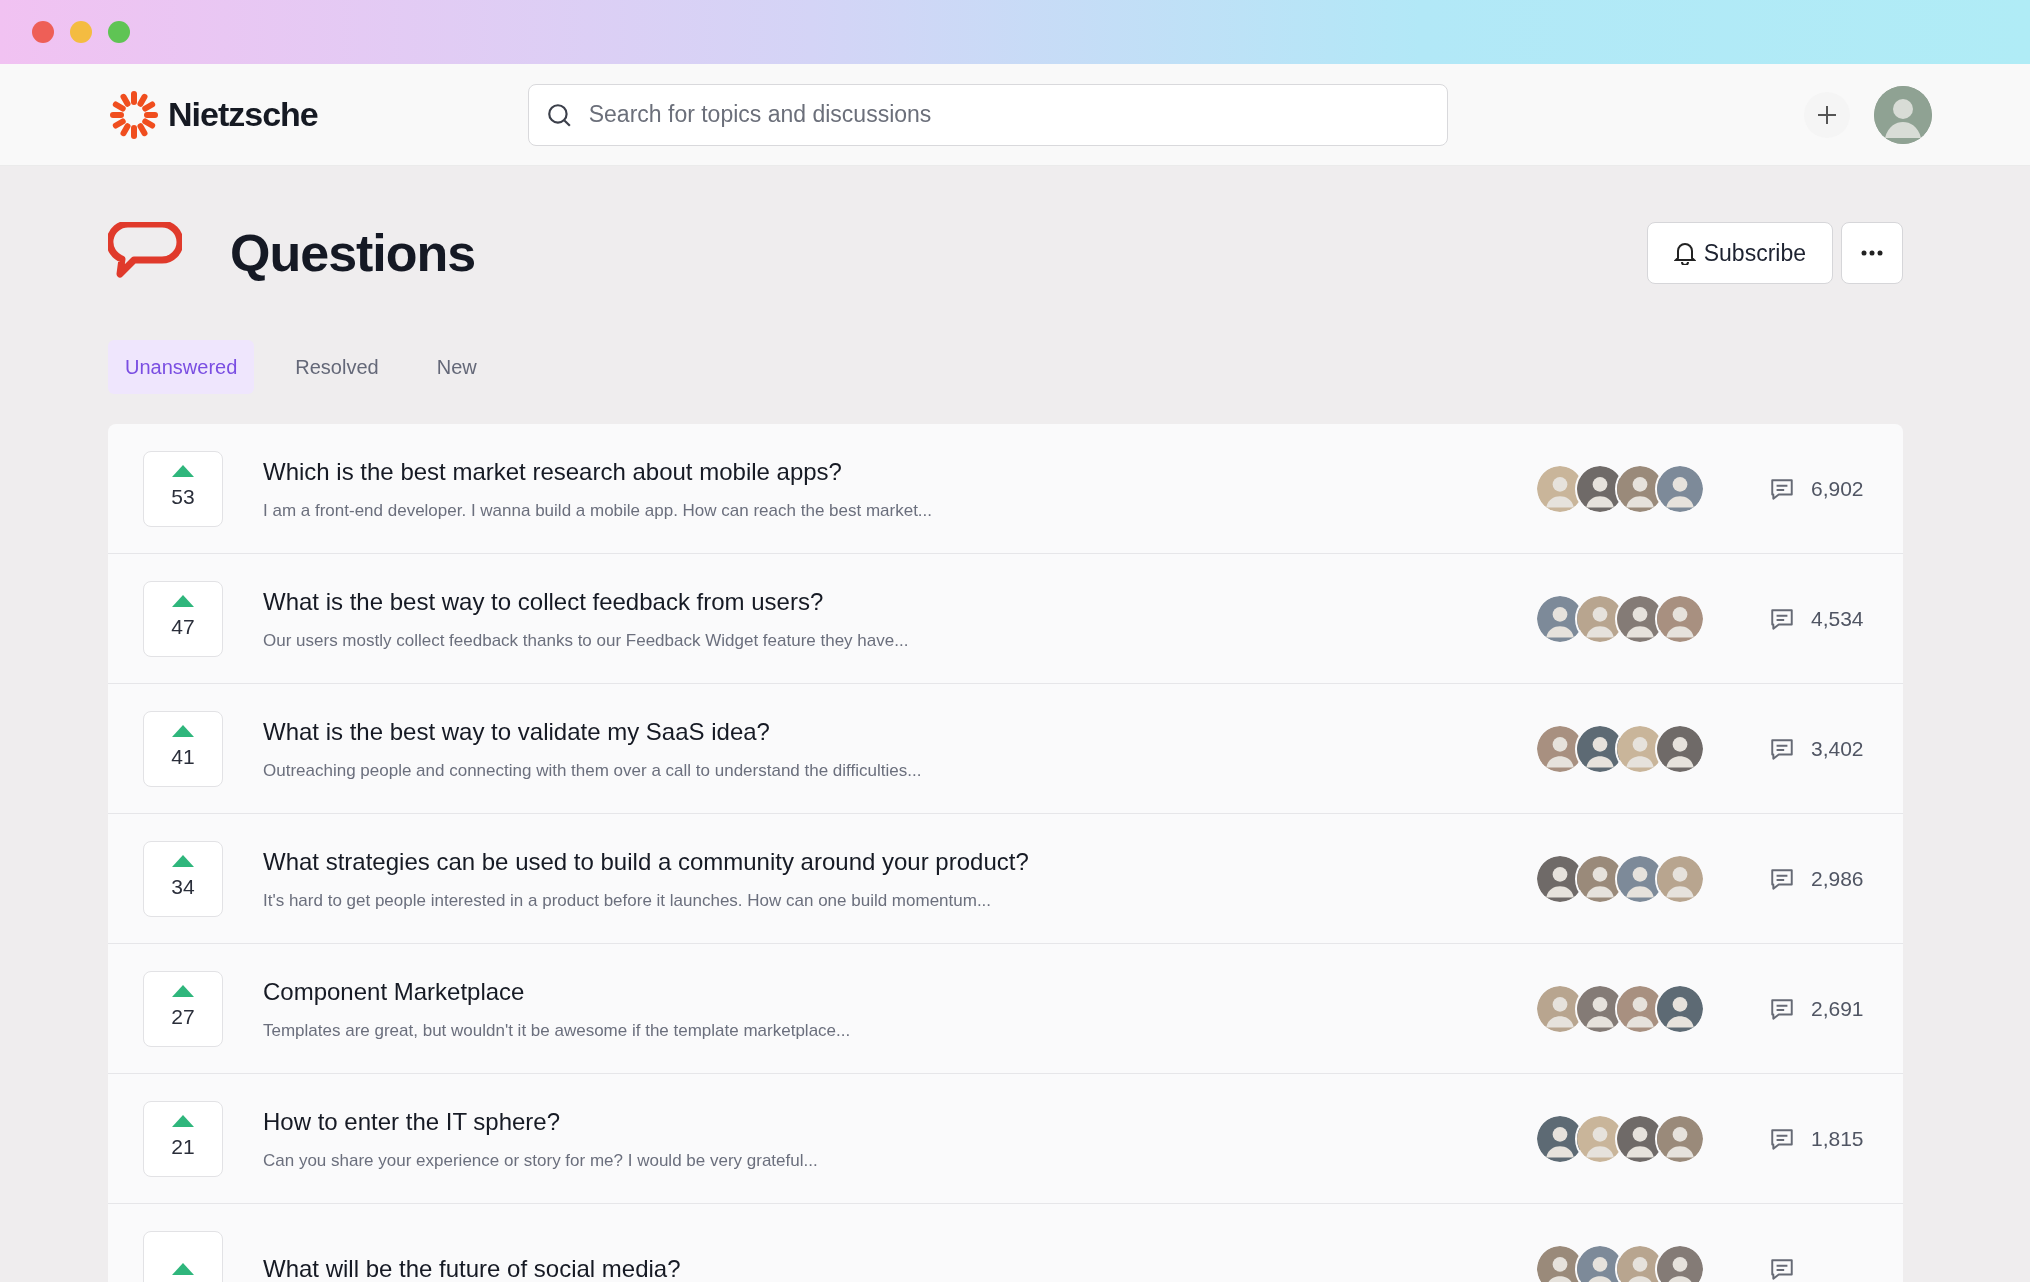 This screenshot has height=1282, width=2030. Describe the element at coordinates (119, 32) in the screenshot. I see `maximize-window-icon` at that location.